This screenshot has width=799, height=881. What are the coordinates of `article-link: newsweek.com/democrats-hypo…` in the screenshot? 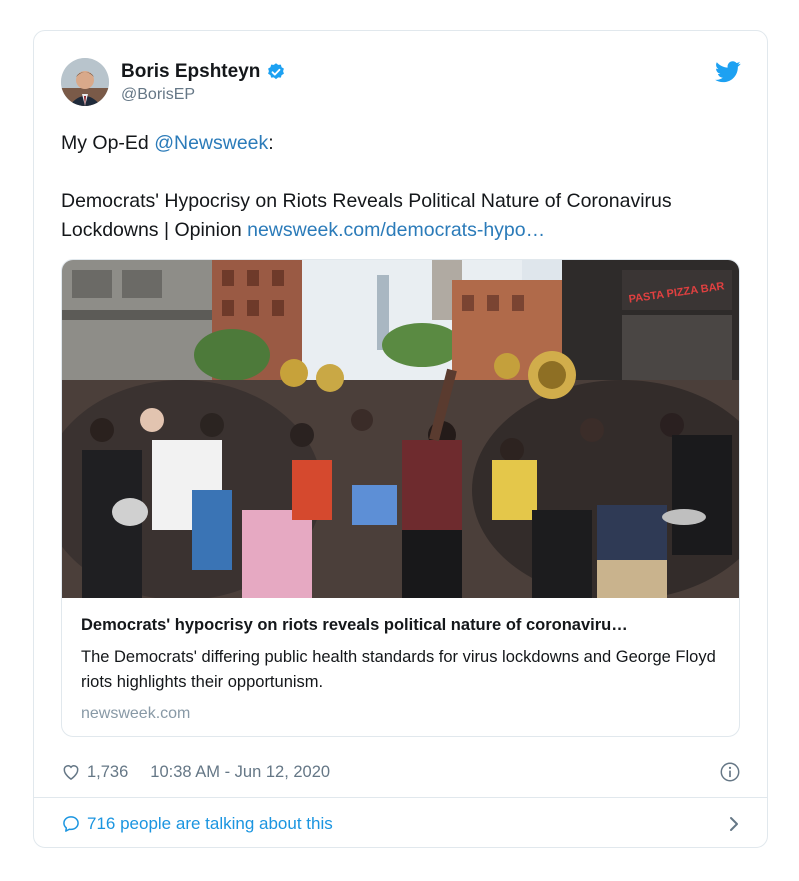 It's located at (396, 230).